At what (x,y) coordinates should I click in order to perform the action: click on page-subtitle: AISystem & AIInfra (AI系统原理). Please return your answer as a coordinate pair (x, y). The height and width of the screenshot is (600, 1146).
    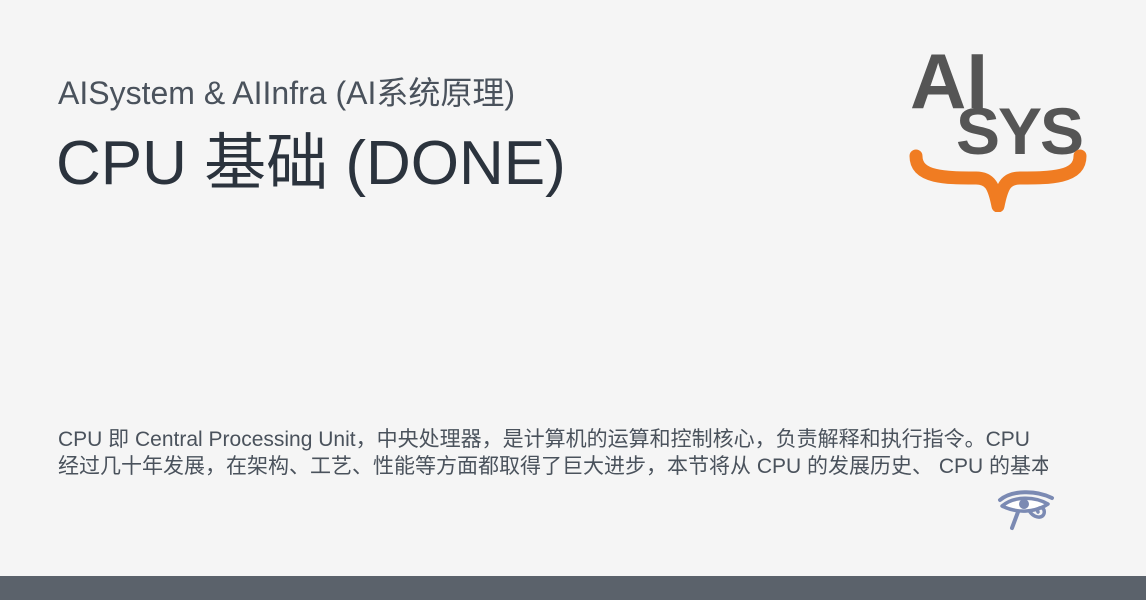
    Looking at the image, I should click on (286, 93).